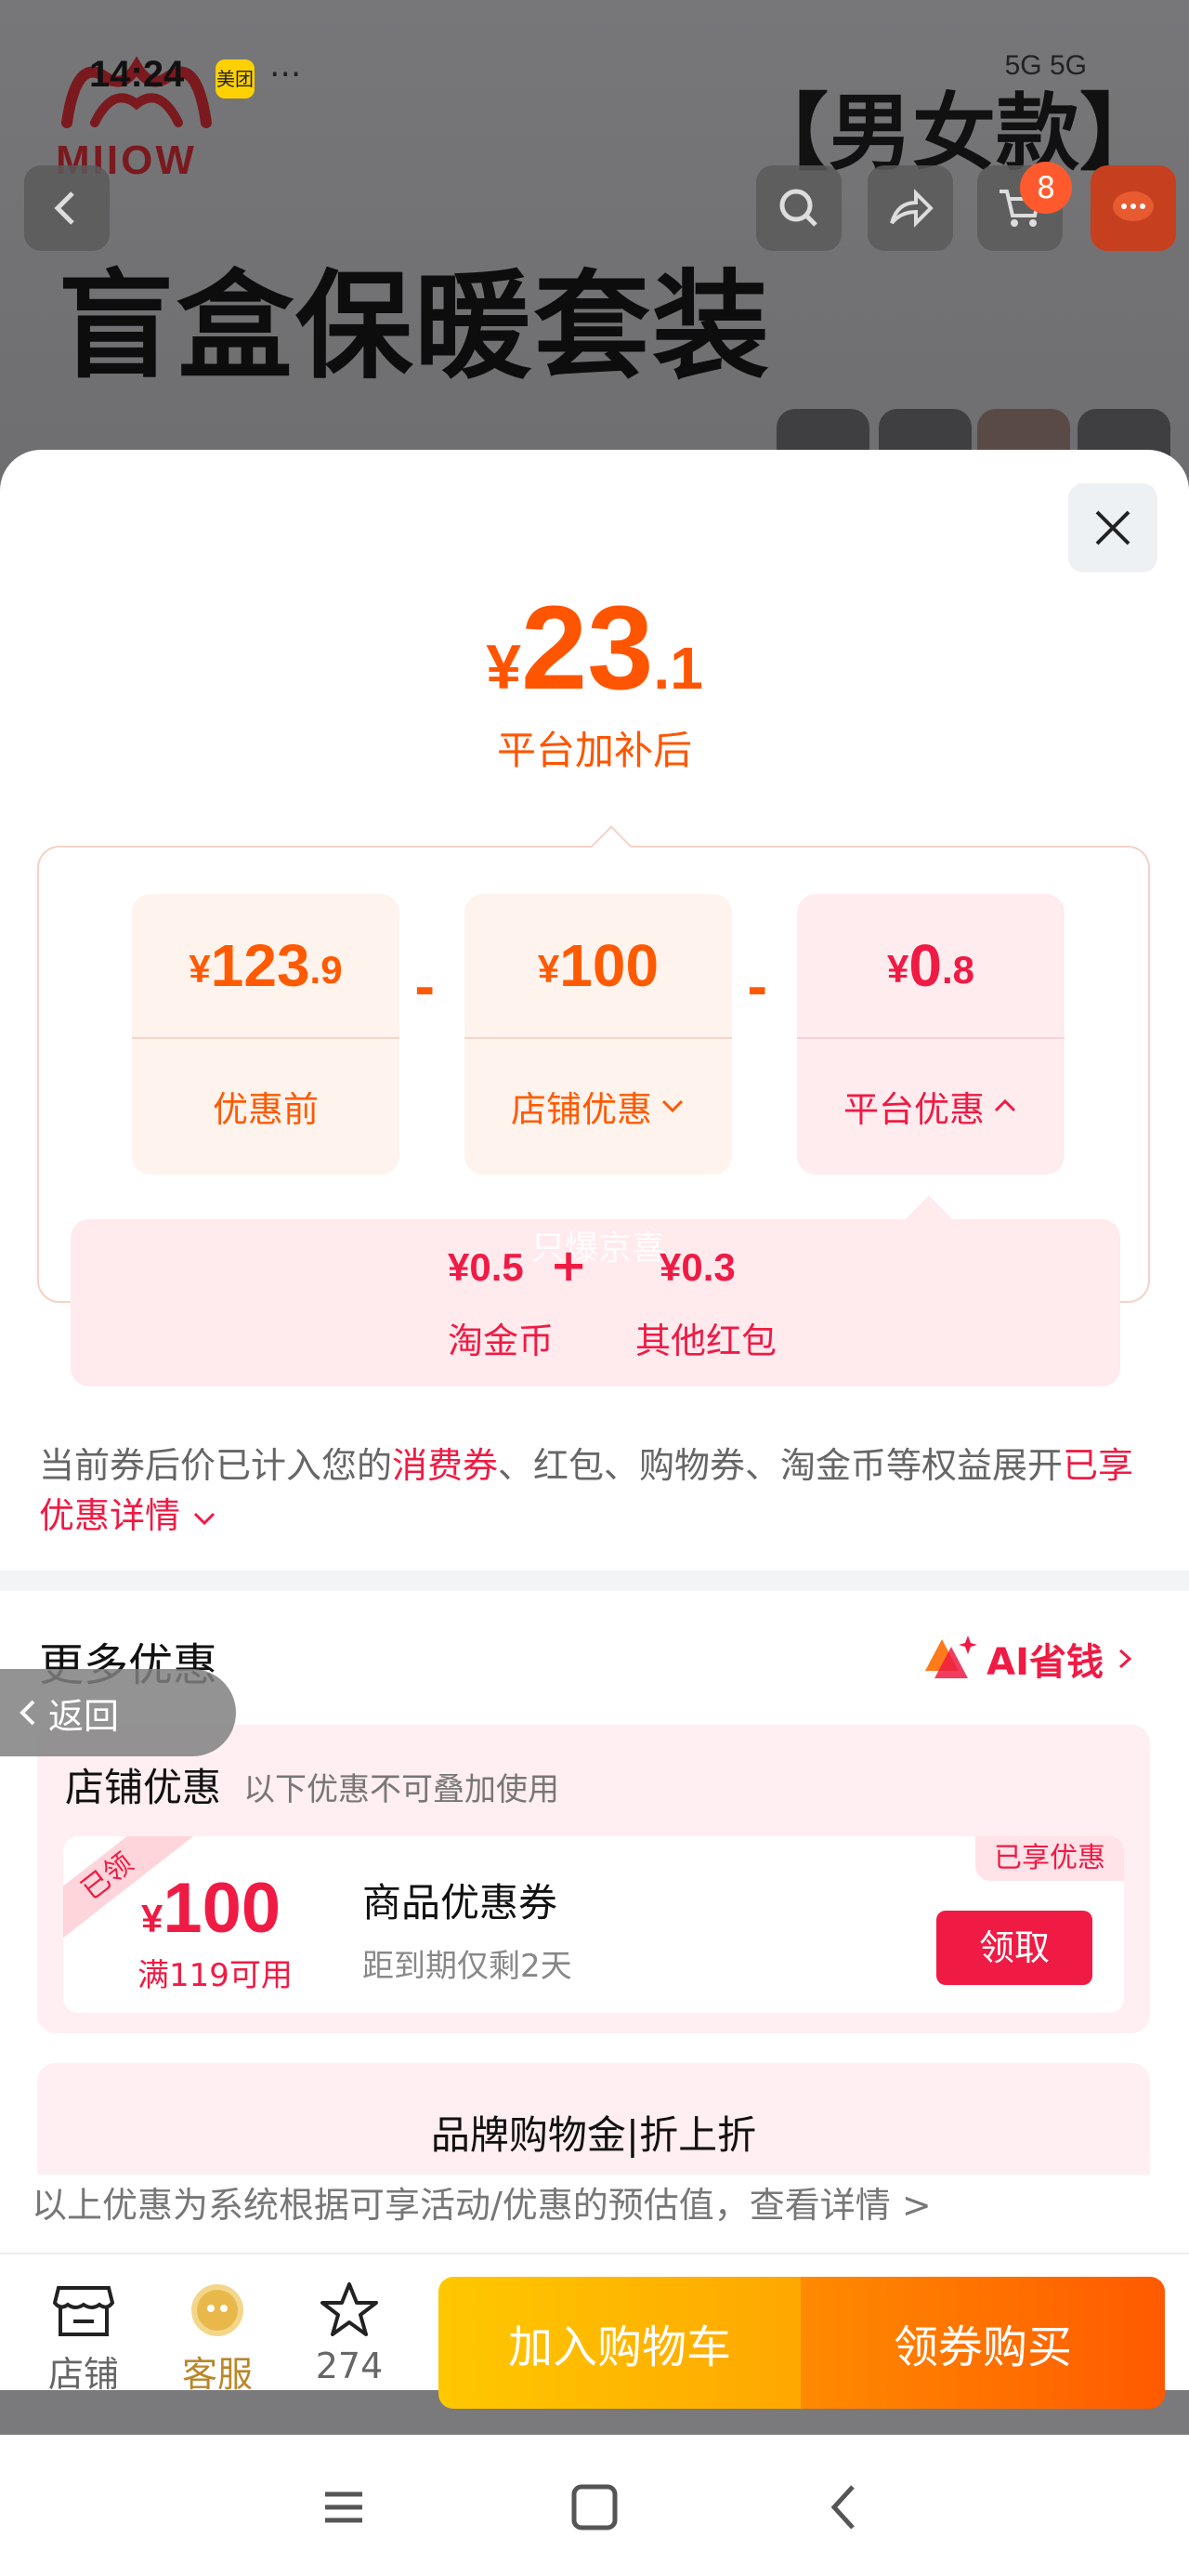 This screenshot has height=2576, width=1189. Describe the element at coordinates (595, 1291) in the screenshot. I see `platform-discount-detail: 只爆京喜 ¥0.5 + ¥0.3 淘金币 其他红包` at that location.